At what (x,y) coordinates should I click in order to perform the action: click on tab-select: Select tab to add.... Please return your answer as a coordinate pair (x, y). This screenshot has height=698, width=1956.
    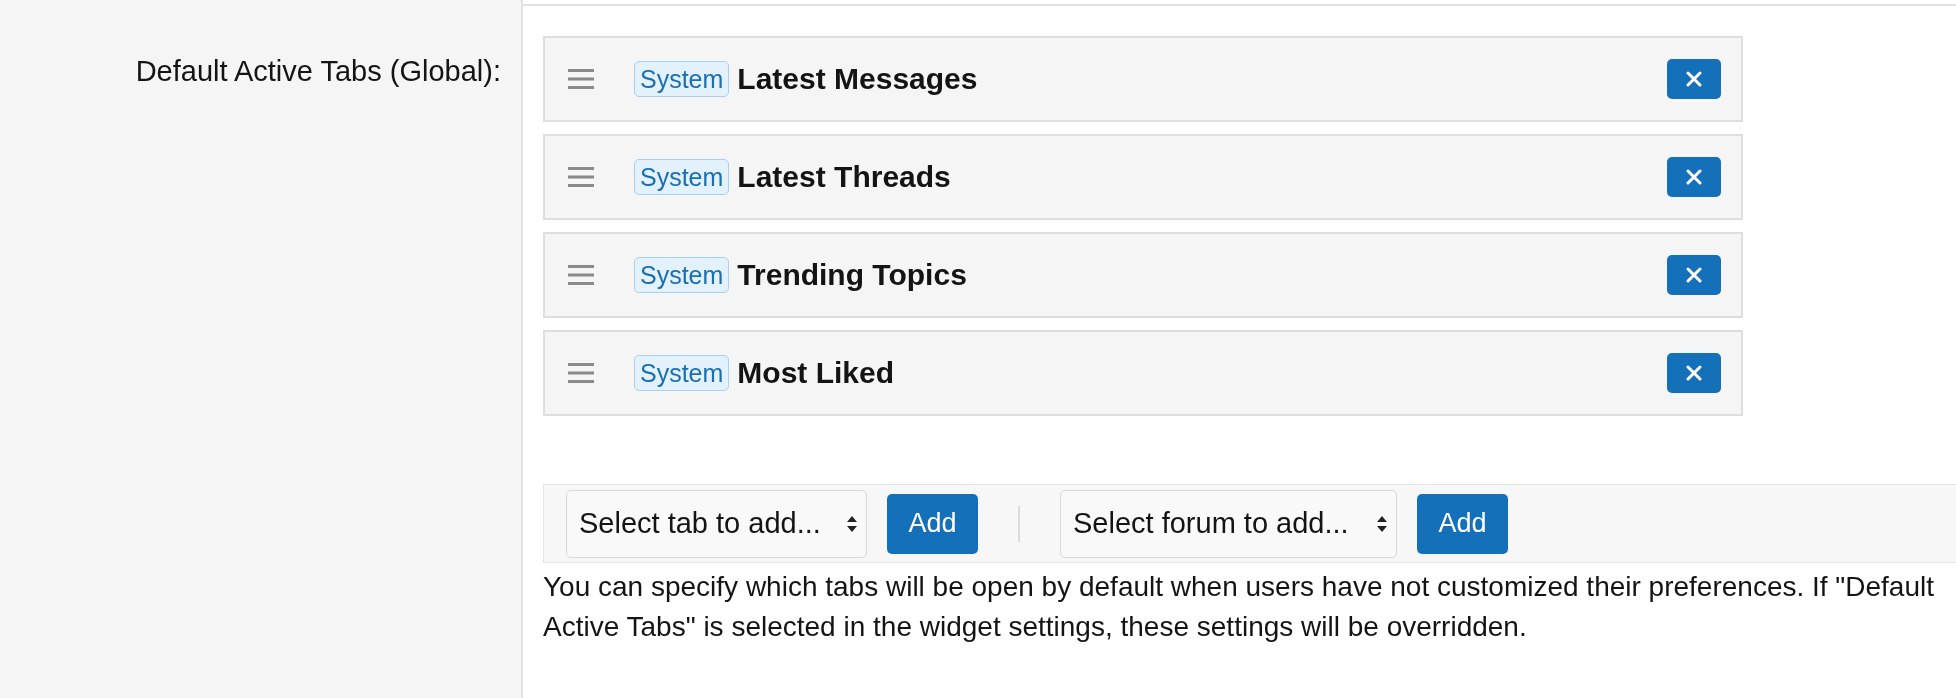
    Looking at the image, I should click on (716, 523).